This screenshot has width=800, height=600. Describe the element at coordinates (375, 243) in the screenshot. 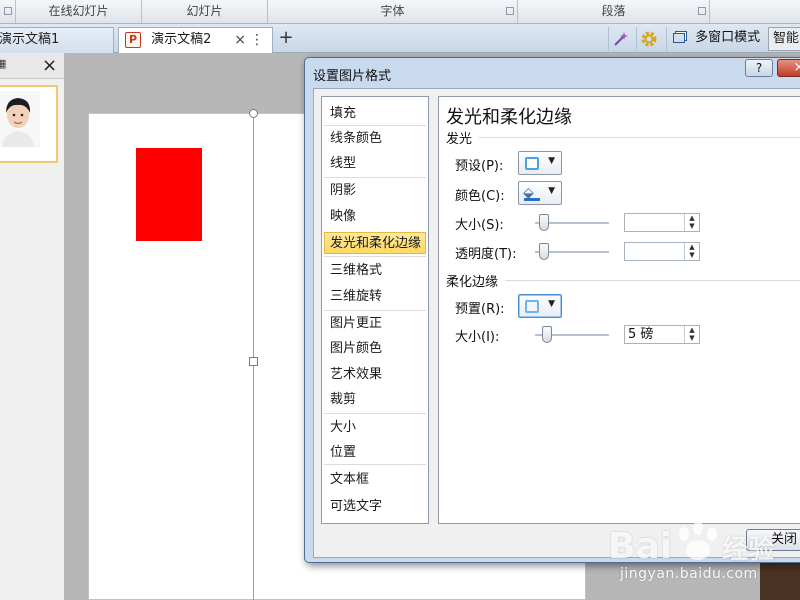

I see `category-item: 发光和柔化边缘` at that location.